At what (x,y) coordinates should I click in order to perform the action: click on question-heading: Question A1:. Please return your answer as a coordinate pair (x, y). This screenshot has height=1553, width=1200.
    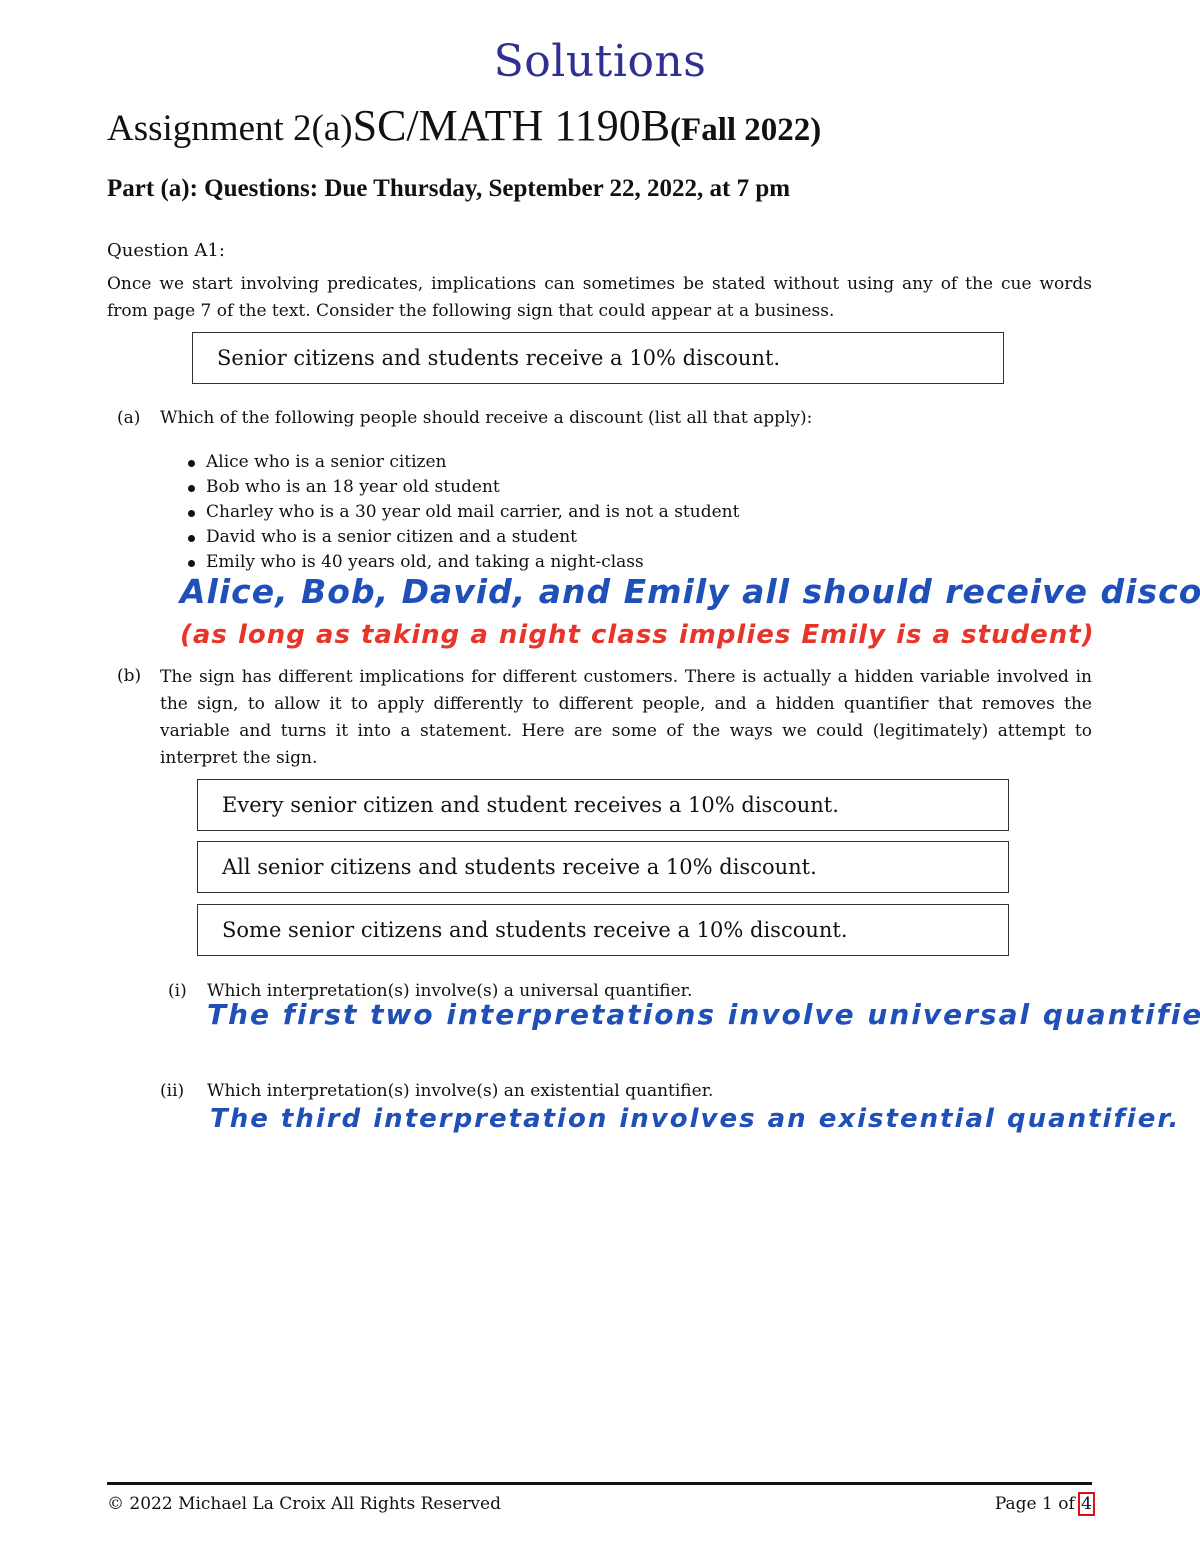
    Looking at the image, I should click on (166, 250).